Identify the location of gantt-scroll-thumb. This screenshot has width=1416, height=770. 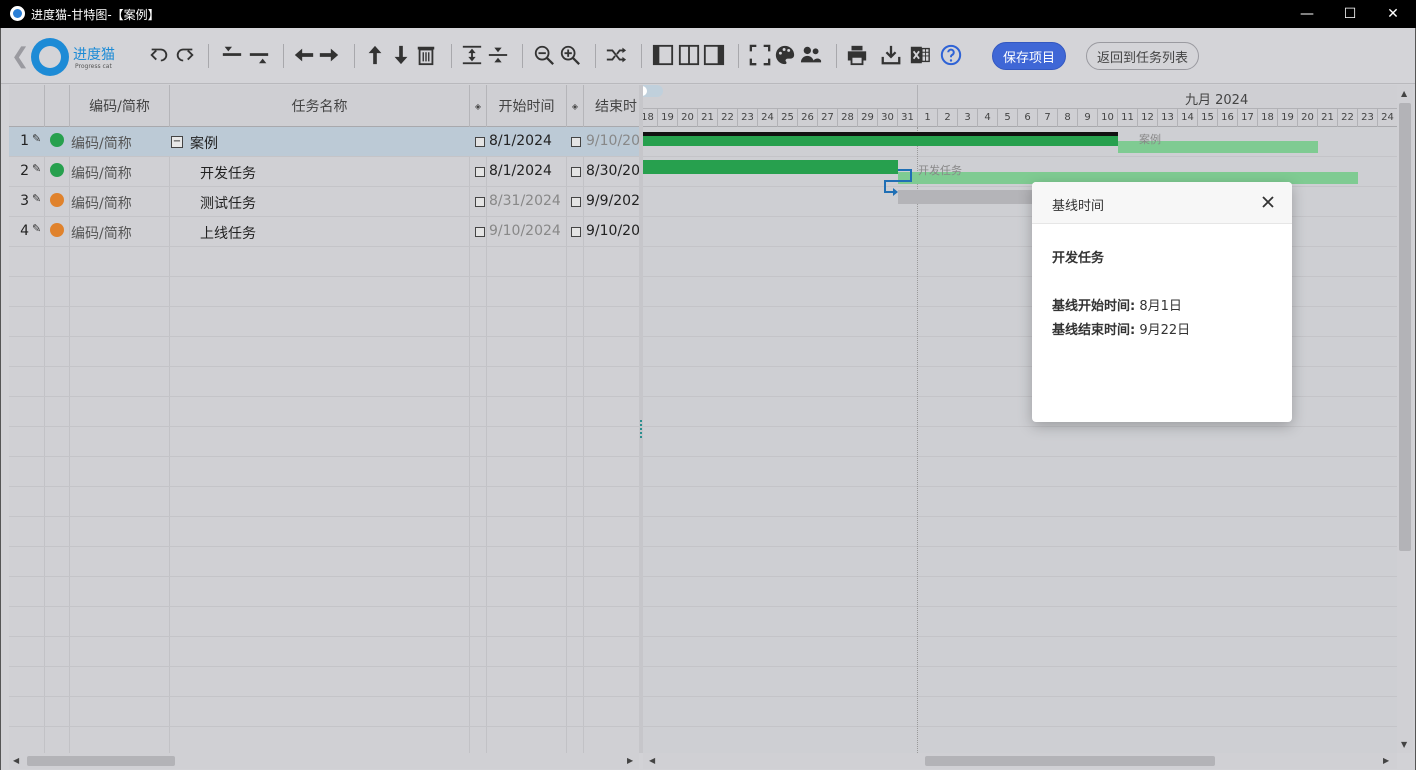
(1070, 761).